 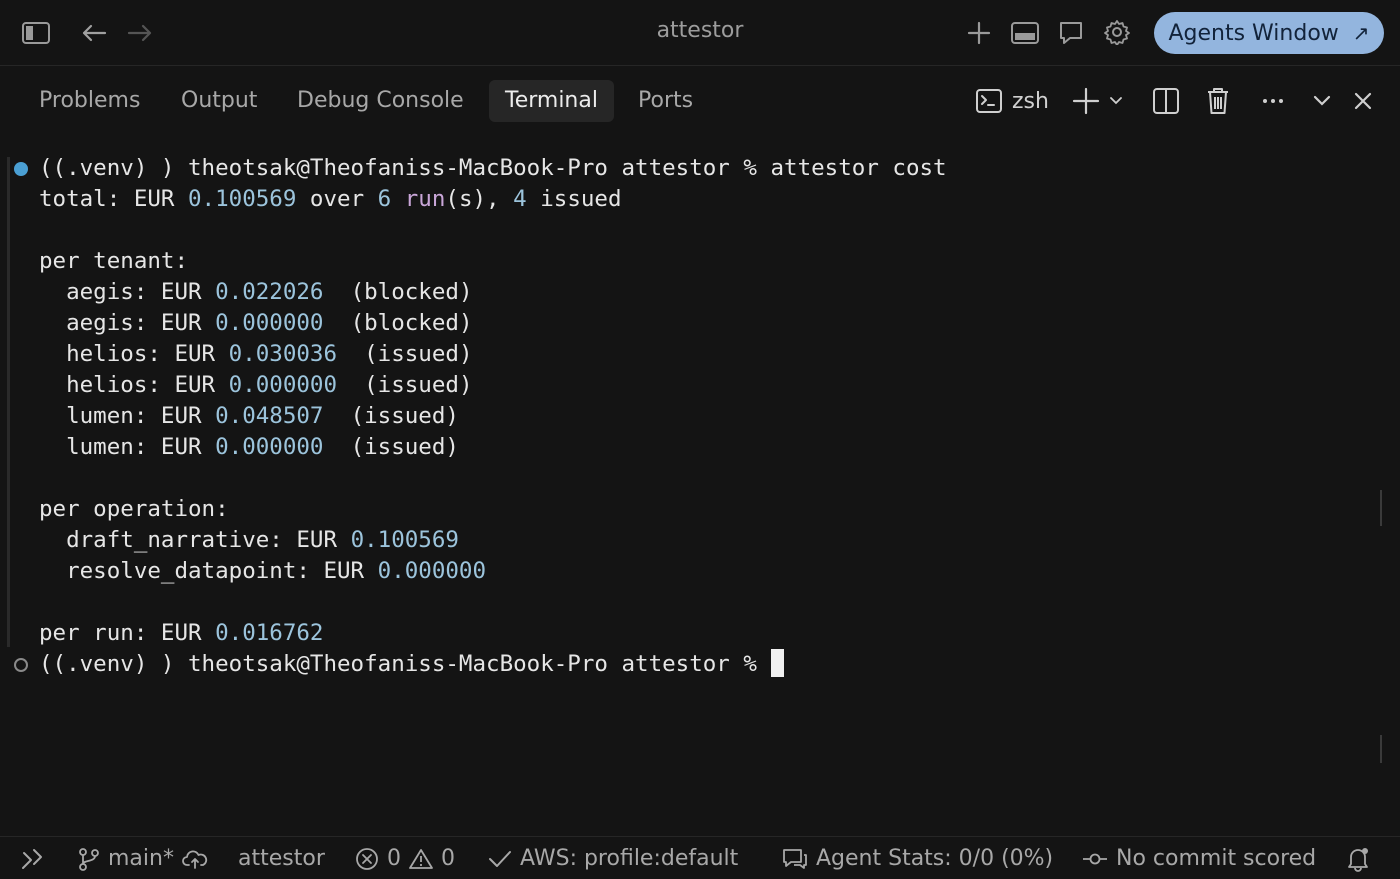 I want to click on agent-stats-indicator: Agent Stats: 0/0 (0%), so click(x=917, y=859).